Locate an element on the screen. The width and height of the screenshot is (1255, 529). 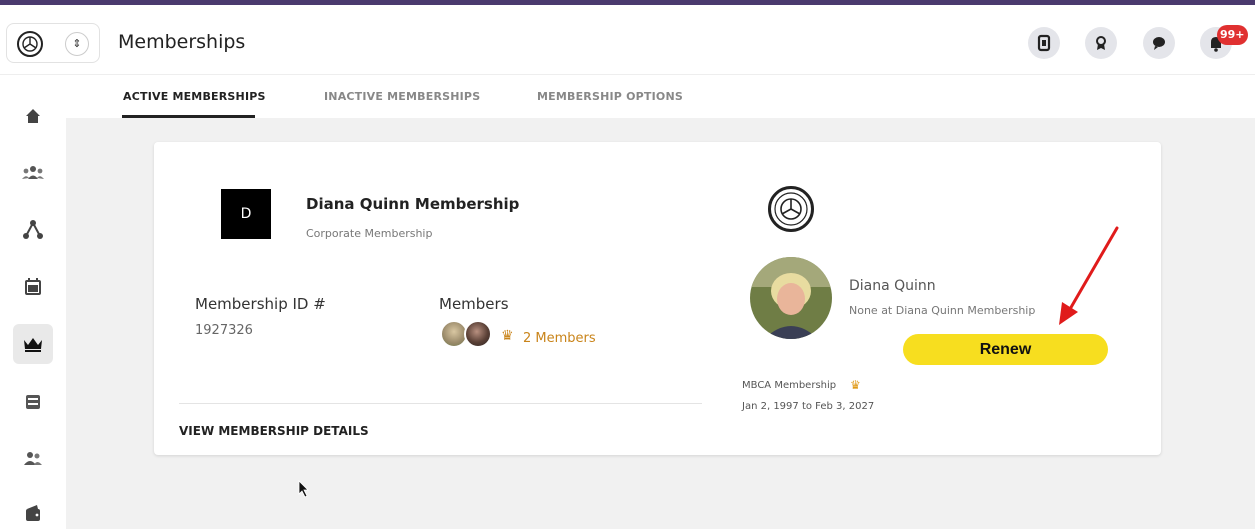
header: ⇕ Memberships 99+ is located at coordinates (627, 40).